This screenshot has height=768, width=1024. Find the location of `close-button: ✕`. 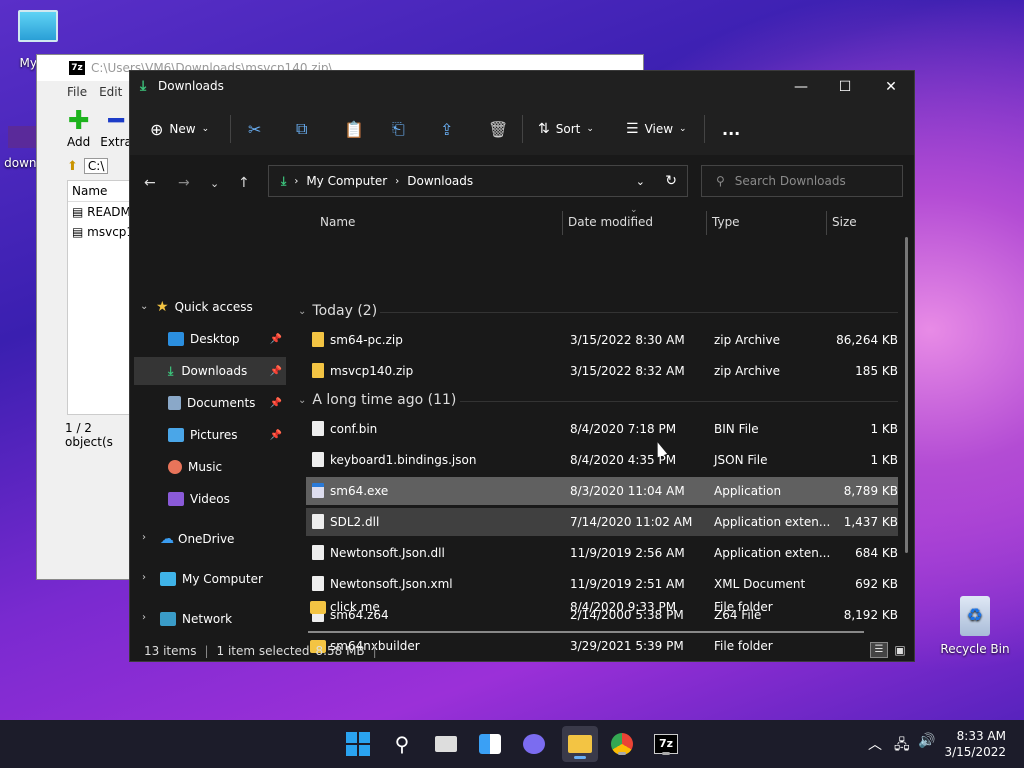

close-button: ✕ is located at coordinates (891, 87).